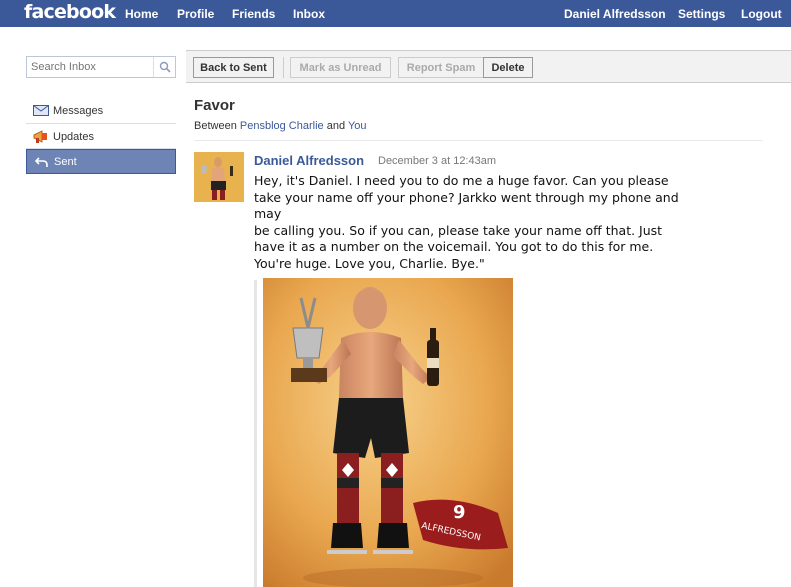 This screenshot has height=587, width=791. What do you see at coordinates (478, 140) in the screenshot?
I see `header-divider` at bounding box center [478, 140].